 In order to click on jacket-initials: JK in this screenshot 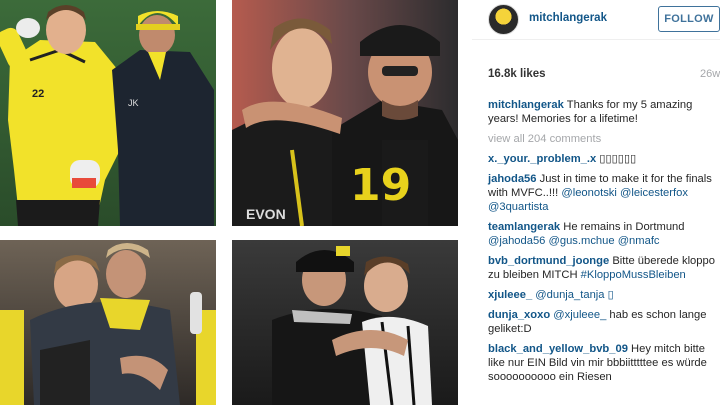, I will do `click(133, 103)`.